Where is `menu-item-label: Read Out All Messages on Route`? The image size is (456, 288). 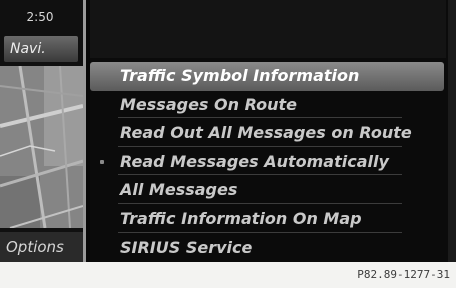
menu-item-label: Read Out All Messages on Route is located at coordinates (266, 133).